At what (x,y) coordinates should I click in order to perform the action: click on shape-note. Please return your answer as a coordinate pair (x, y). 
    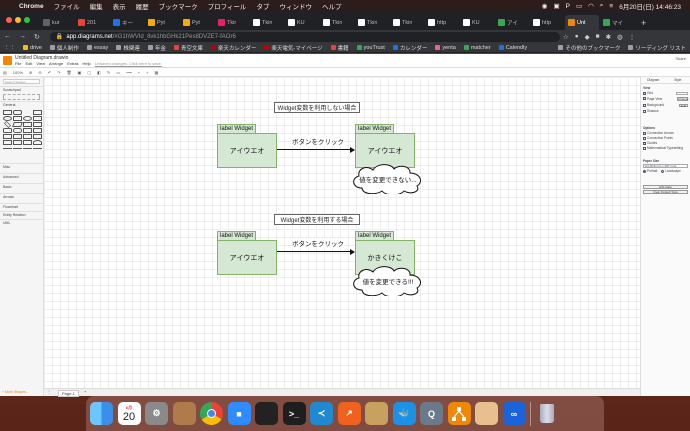
    Looking at the image, I should click on (7, 142).